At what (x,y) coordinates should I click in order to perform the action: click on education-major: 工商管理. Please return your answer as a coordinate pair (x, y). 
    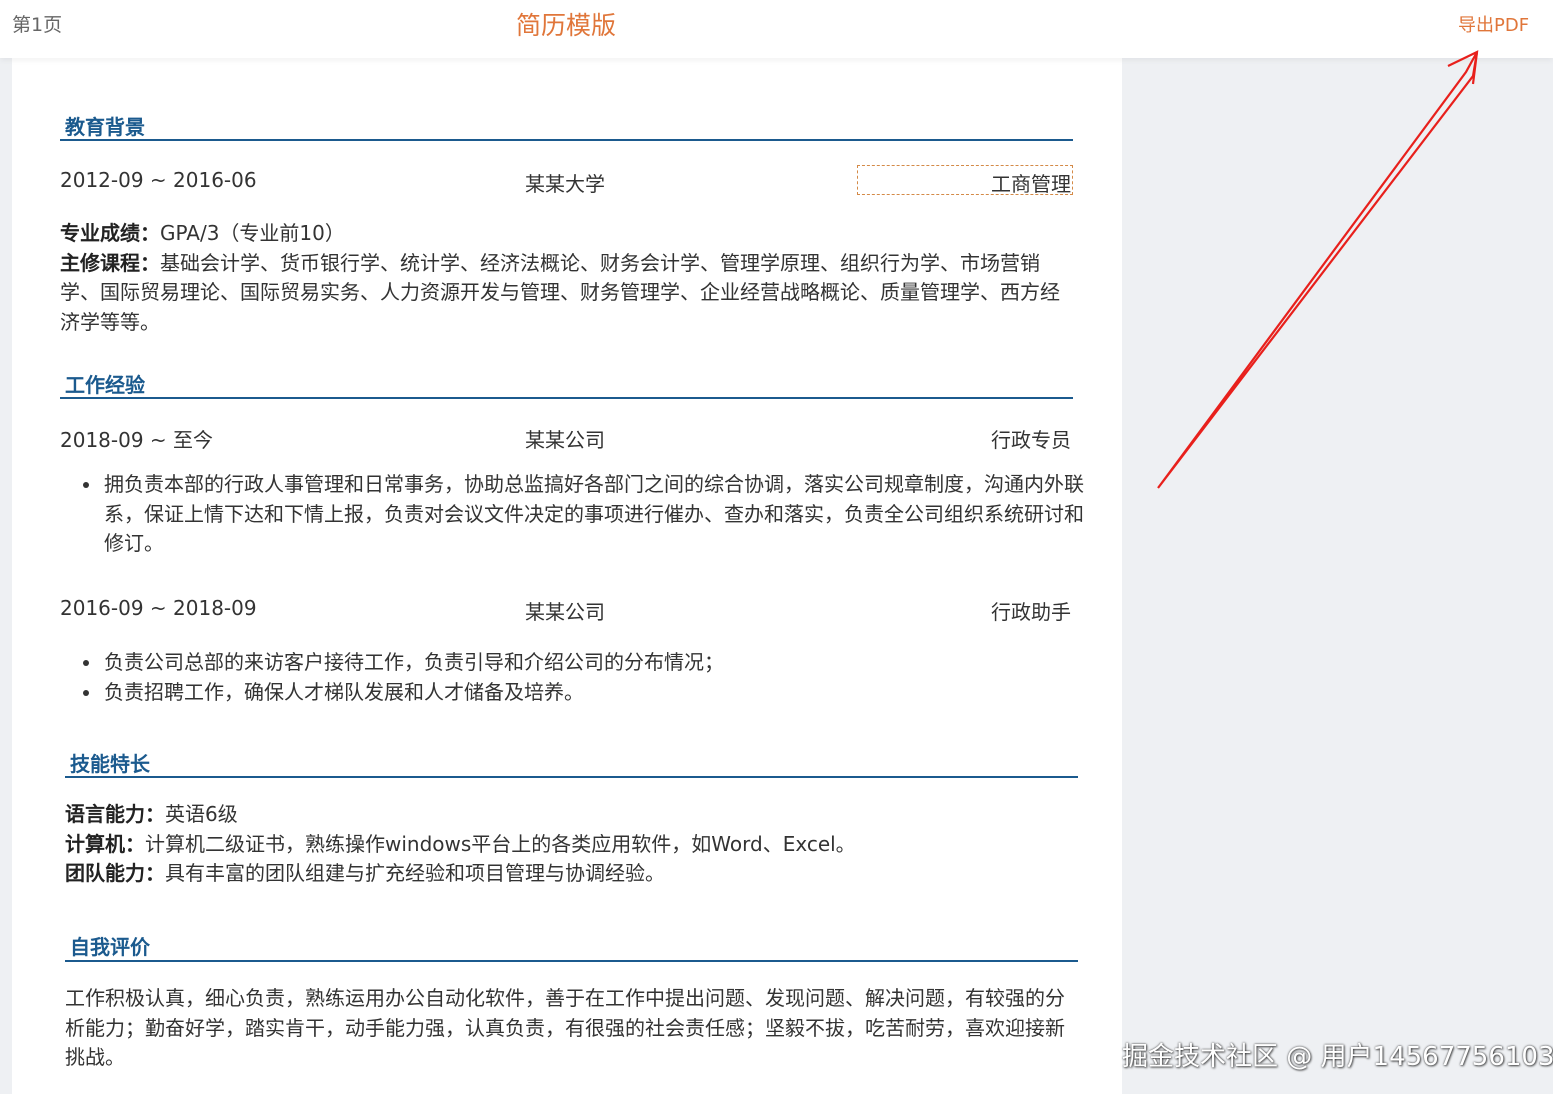
    Looking at the image, I should click on (1031, 184).